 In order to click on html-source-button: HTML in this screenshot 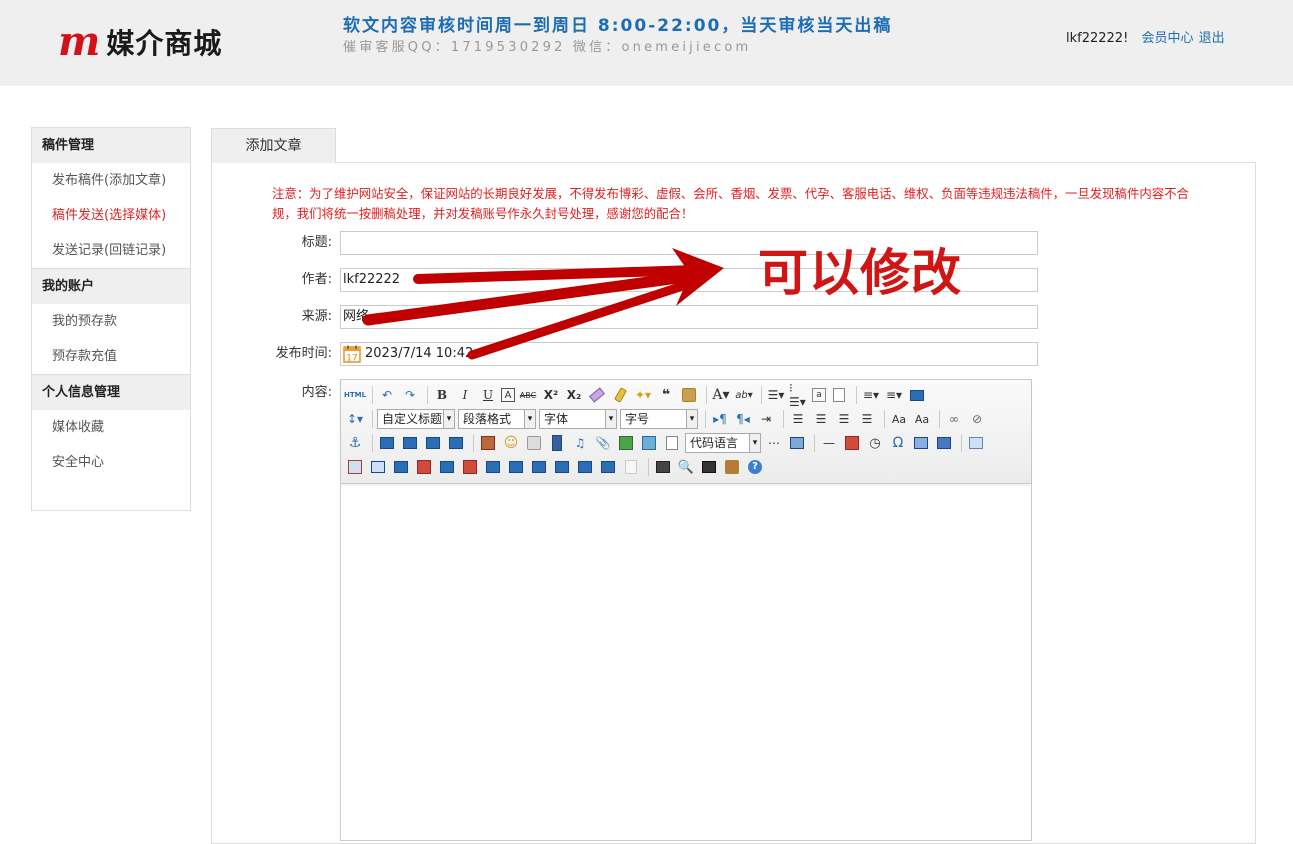, I will do `click(355, 395)`.